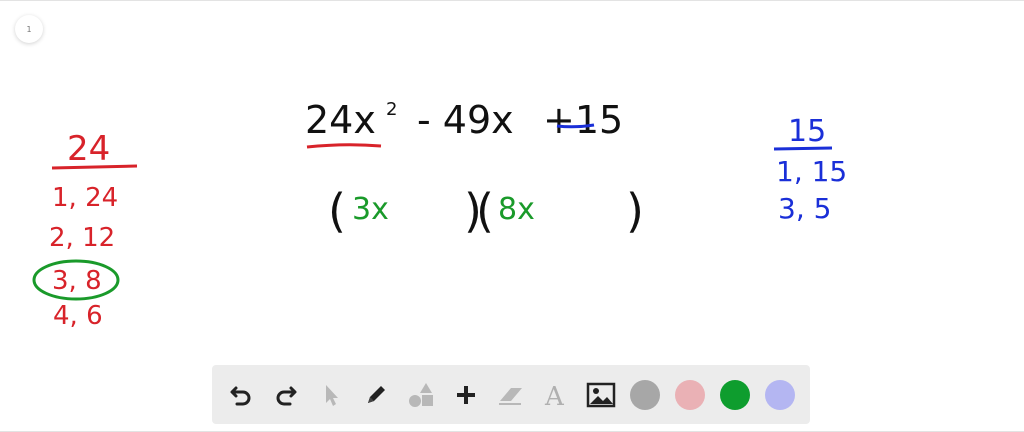  What do you see at coordinates (635, 211) in the screenshot?
I see `paren-close-2: )` at bounding box center [635, 211].